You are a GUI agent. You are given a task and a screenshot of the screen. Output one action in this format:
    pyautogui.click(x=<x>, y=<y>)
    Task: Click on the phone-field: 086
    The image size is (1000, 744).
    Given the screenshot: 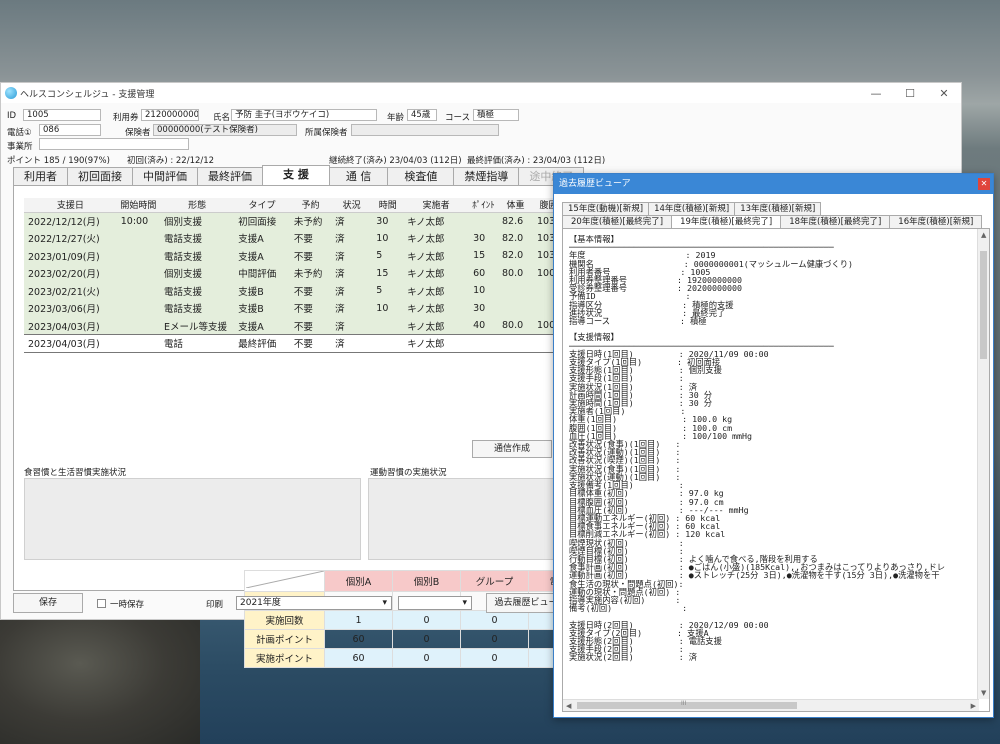 What is the action you would take?
    pyautogui.click(x=70, y=130)
    